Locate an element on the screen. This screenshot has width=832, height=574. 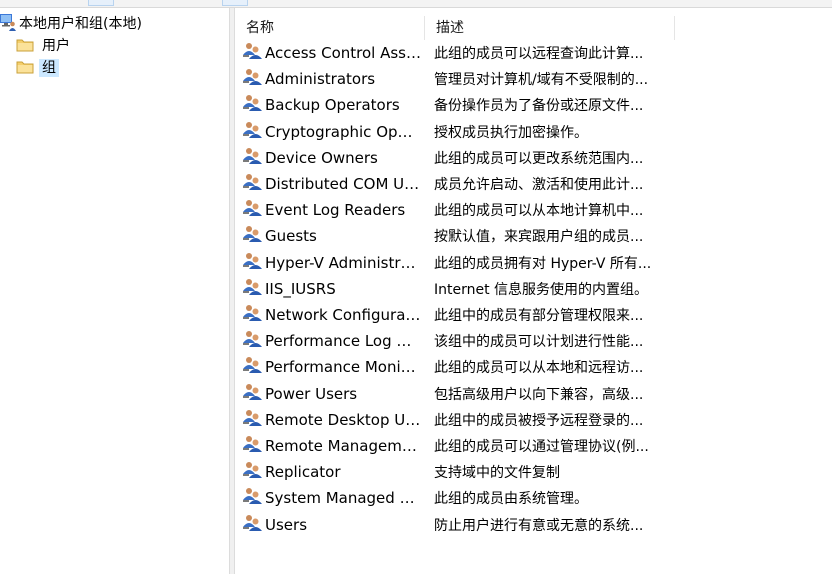
tree-root: 本地用户和组(本地) is located at coordinates (72, 24).